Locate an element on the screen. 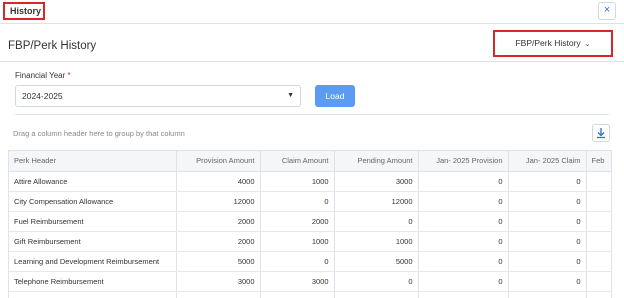  table-row: Telephone Reimbursement 3000 3000 0 0 0 is located at coordinates (310, 281).